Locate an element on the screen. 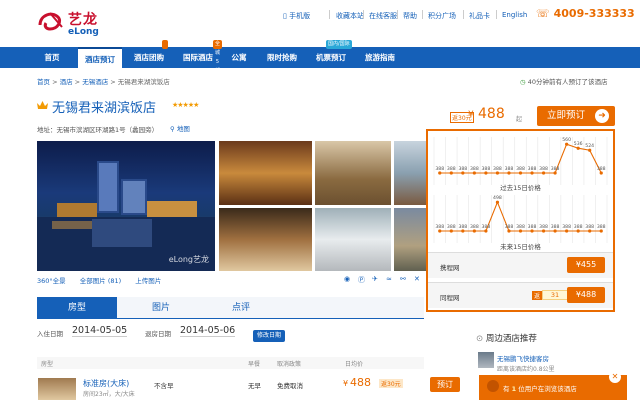 This screenshot has height=400, width=640. gift-card-link: 礼品卡 is located at coordinates (479, 16).